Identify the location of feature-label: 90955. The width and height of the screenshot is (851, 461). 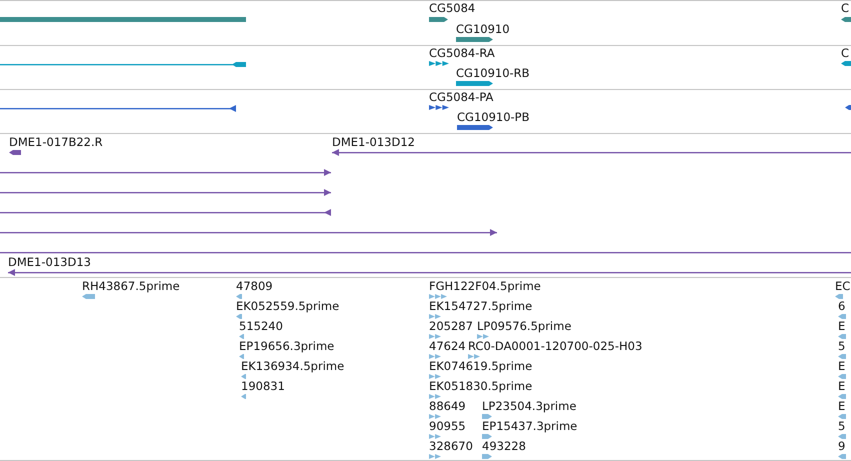
(447, 426).